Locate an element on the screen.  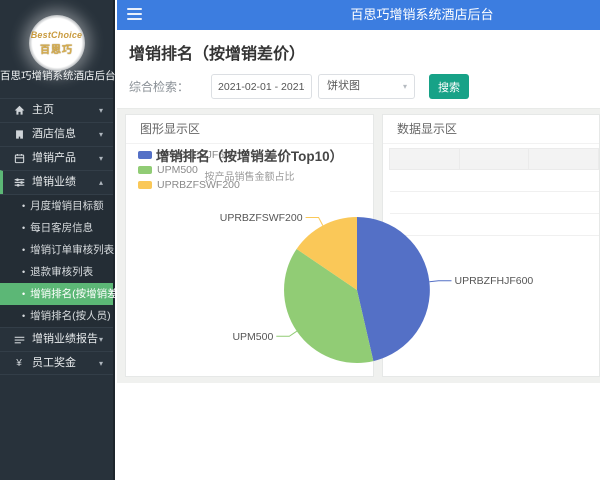
sidebar-item-performance-report: 增销业绩报告 ▾ is located at coordinates (56, 339).